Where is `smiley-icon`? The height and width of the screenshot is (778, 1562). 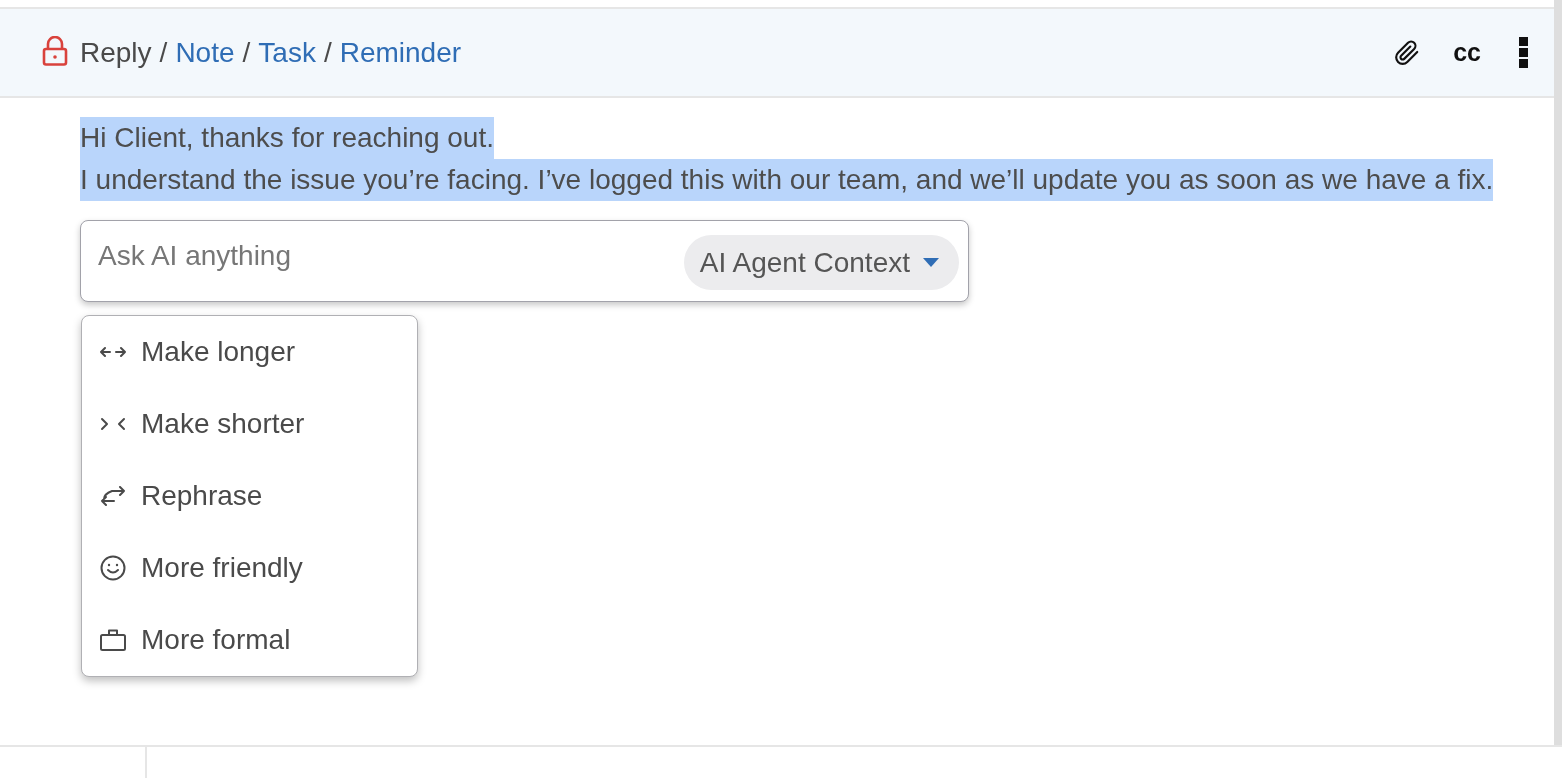 smiley-icon is located at coordinates (113, 568).